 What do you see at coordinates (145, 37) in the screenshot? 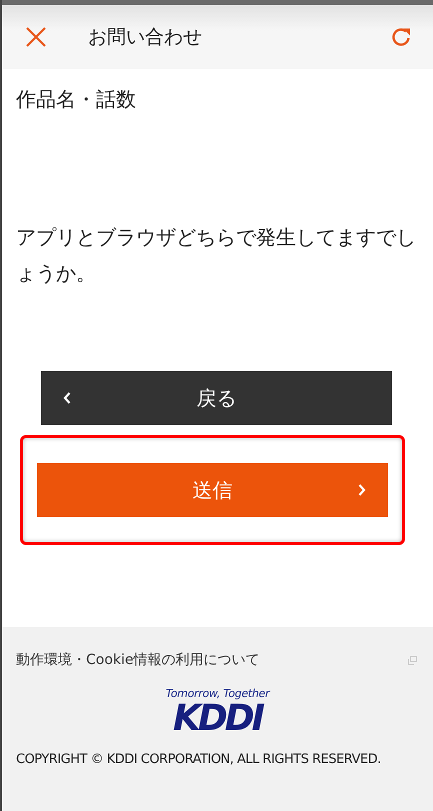
I see `page-title: お問い合わせ` at bounding box center [145, 37].